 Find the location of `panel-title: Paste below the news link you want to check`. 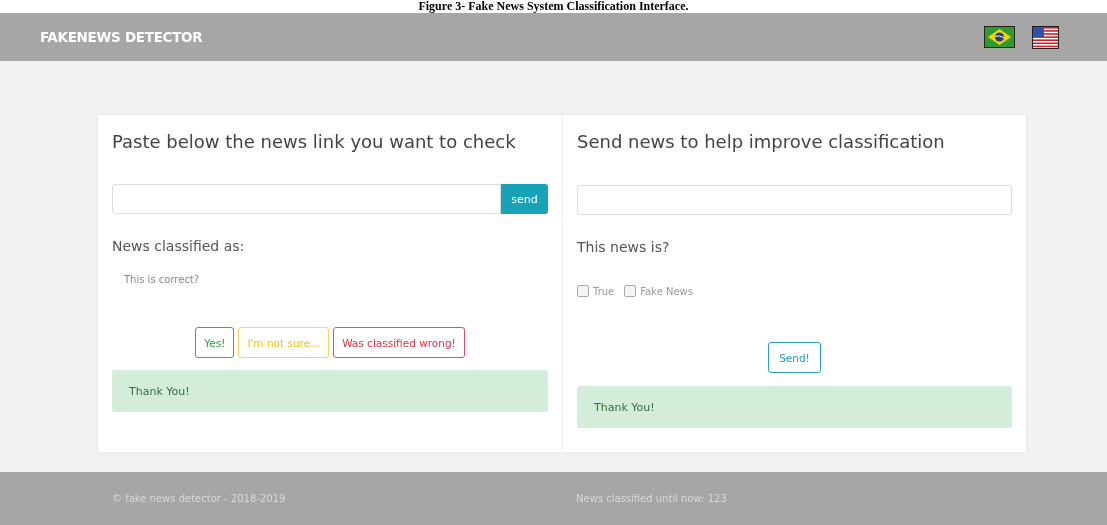

panel-title: Paste below the news link you want to check is located at coordinates (314, 142).